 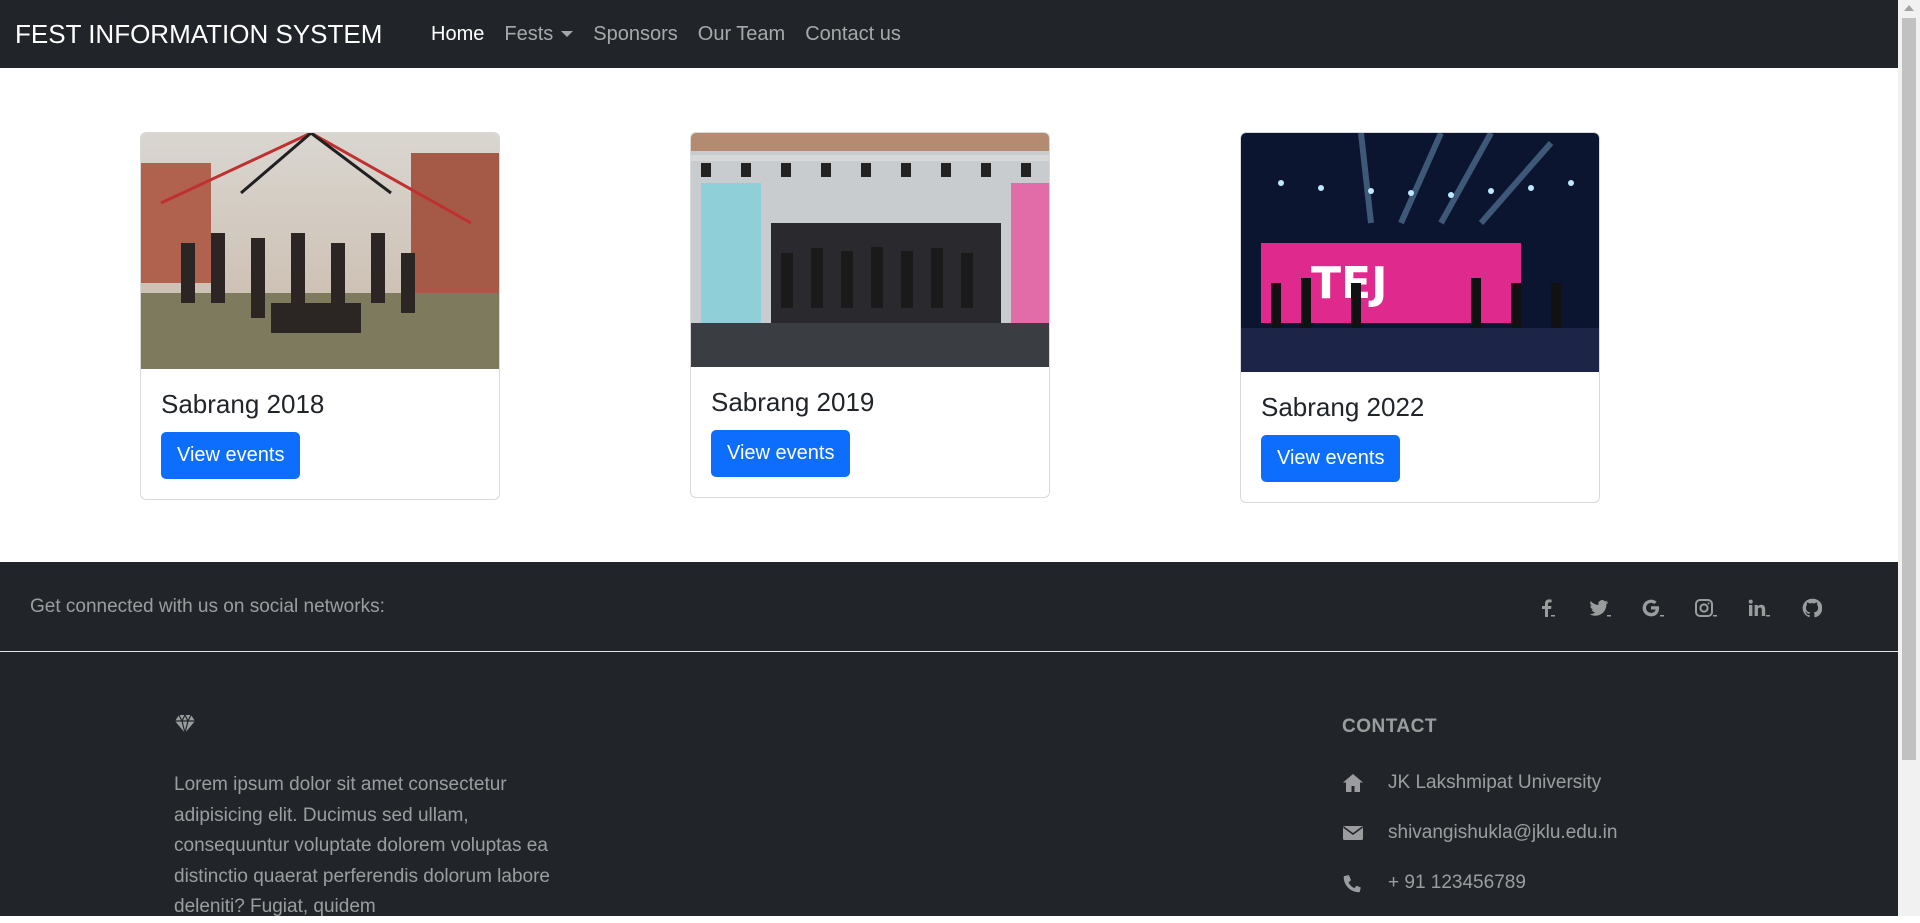 What do you see at coordinates (1599, 608) in the screenshot?
I see `twitter-icon` at bounding box center [1599, 608].